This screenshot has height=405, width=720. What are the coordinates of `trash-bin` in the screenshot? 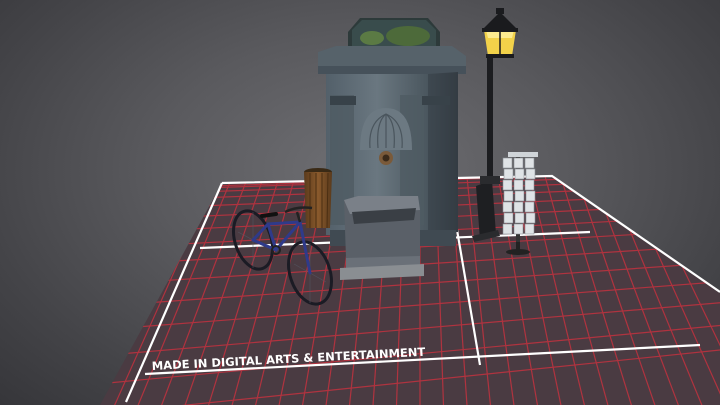 It's located at (318, 198).